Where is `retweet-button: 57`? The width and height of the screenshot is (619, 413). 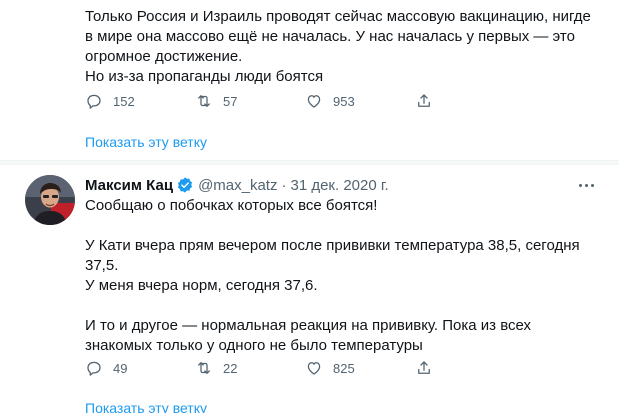
retweet-button: 57 is located at coordinates (250, 101).